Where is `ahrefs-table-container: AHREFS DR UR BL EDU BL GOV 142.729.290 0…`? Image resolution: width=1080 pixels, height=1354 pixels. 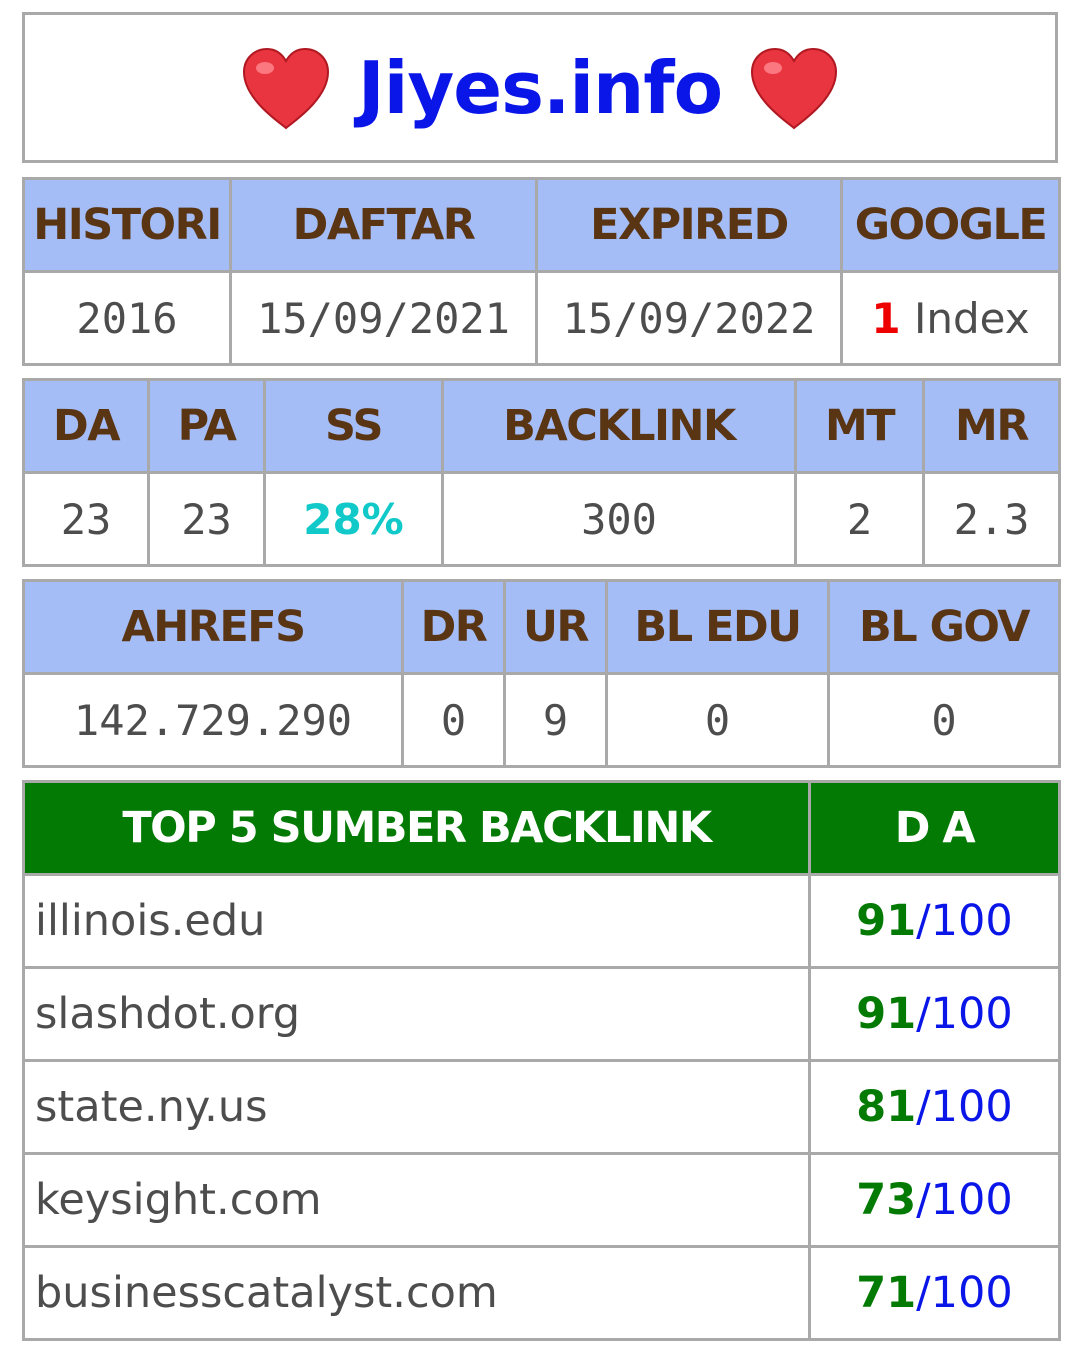 ahrefs-table-container: AHREFS DR UR BL EDU BL GOV 142.729.290 0… is located at coordinates (541, 673).